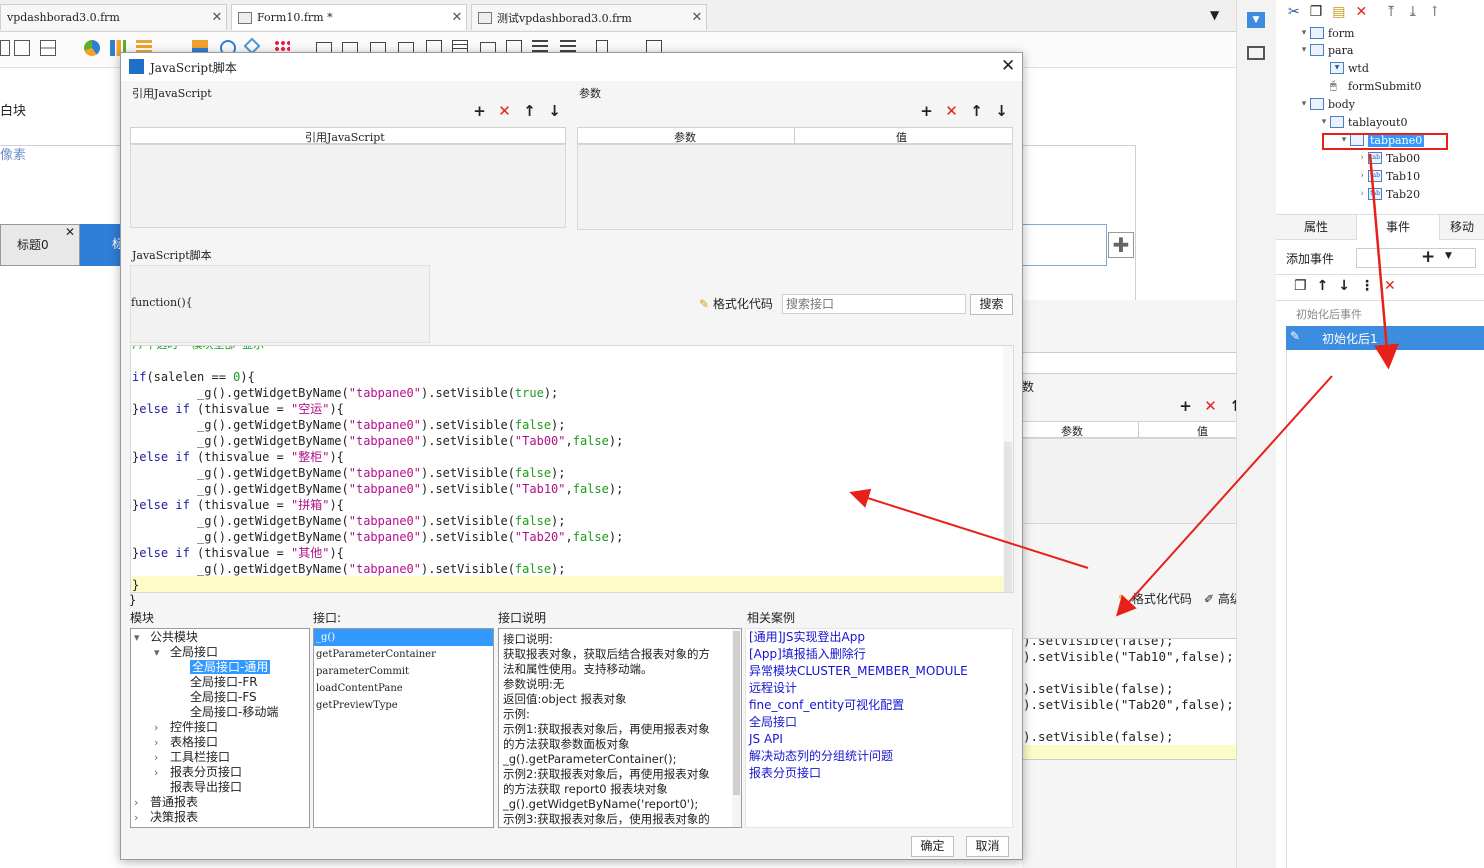  Describe the element at coordinates (349, 17) in the screenshot. I see `doc-tab-form10: Form10.frm * ✕` at that location.